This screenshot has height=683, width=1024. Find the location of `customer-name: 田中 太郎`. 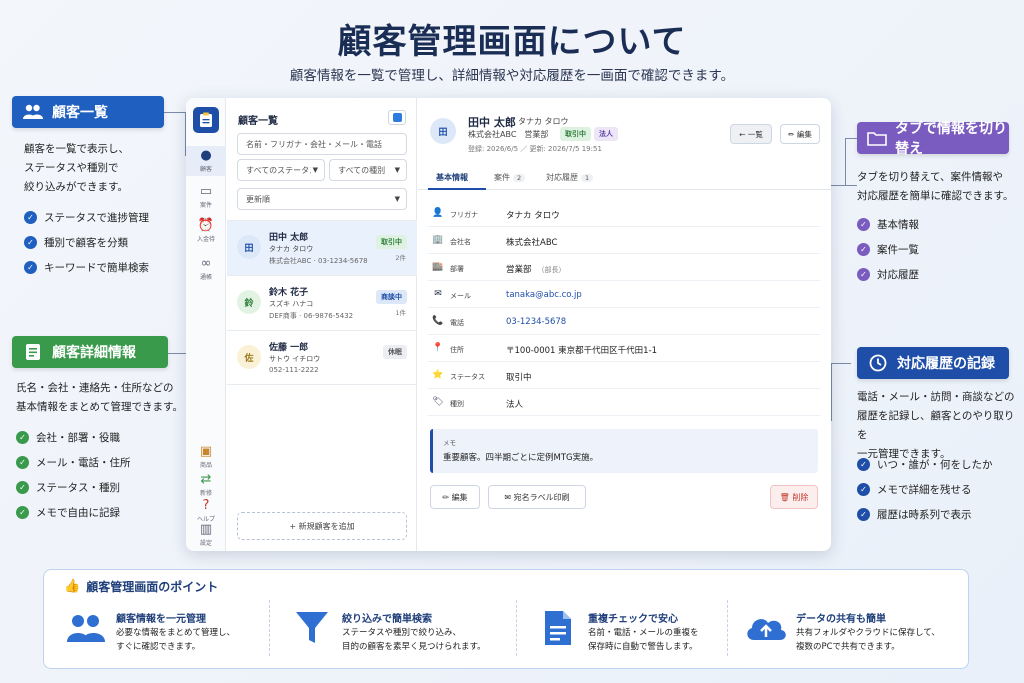

customer-name: 田中 太郎 is located at coordinates (492, 122).